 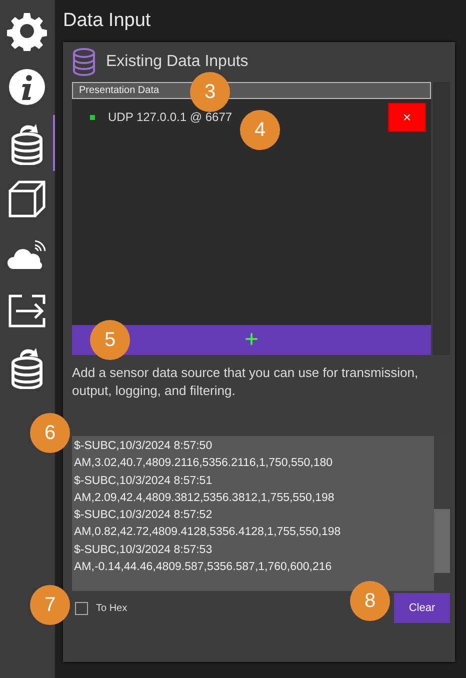 What do you see at coordinates (112, 608) in the screenshot?
I see `checkbox-label: To Hex` at bounding box center [112, 608].